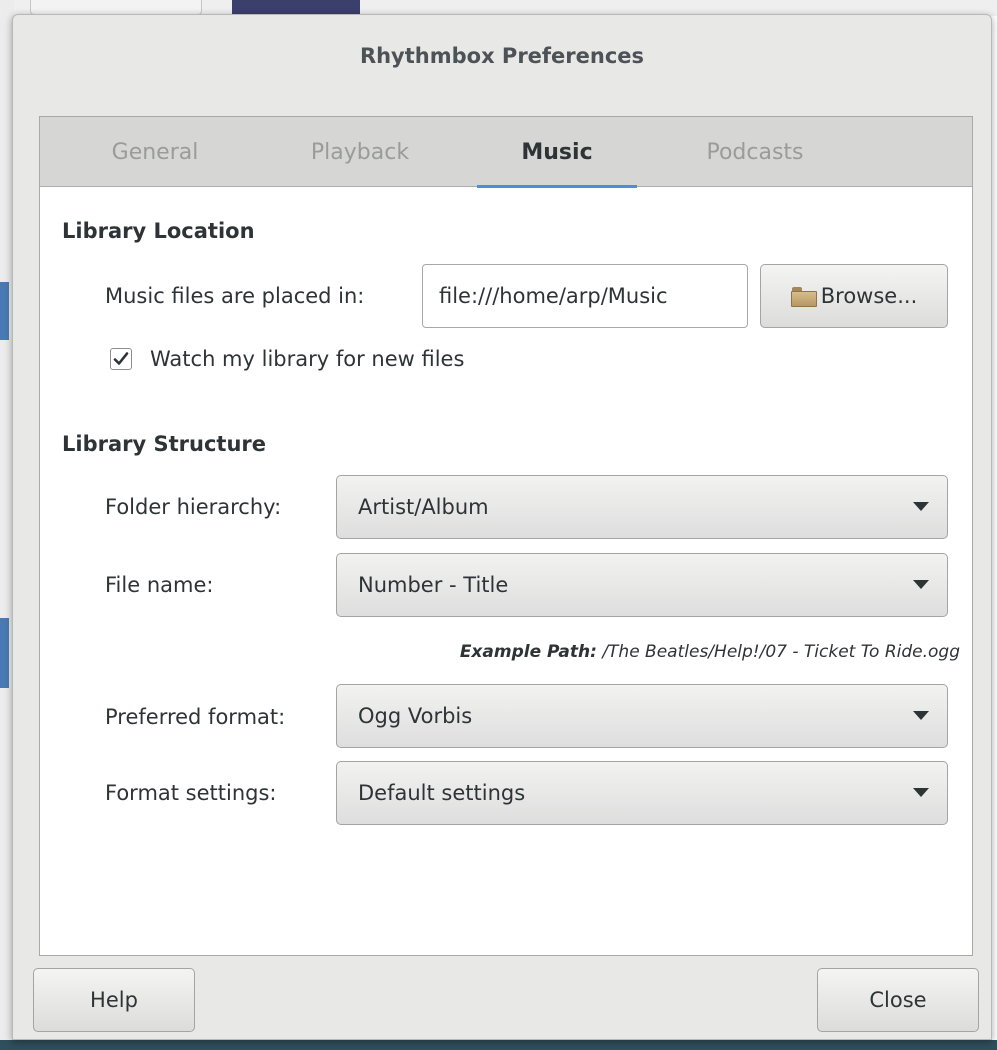 The width and height of the screenshot is (997, 1050). I want to click on preferred-format-dropdown: Ogg Vorbis, so click(642, 716).